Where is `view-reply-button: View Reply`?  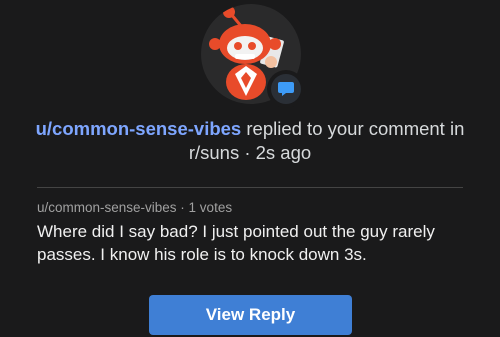 view-reply-button: View Reply is located at coordinates (250, 315).